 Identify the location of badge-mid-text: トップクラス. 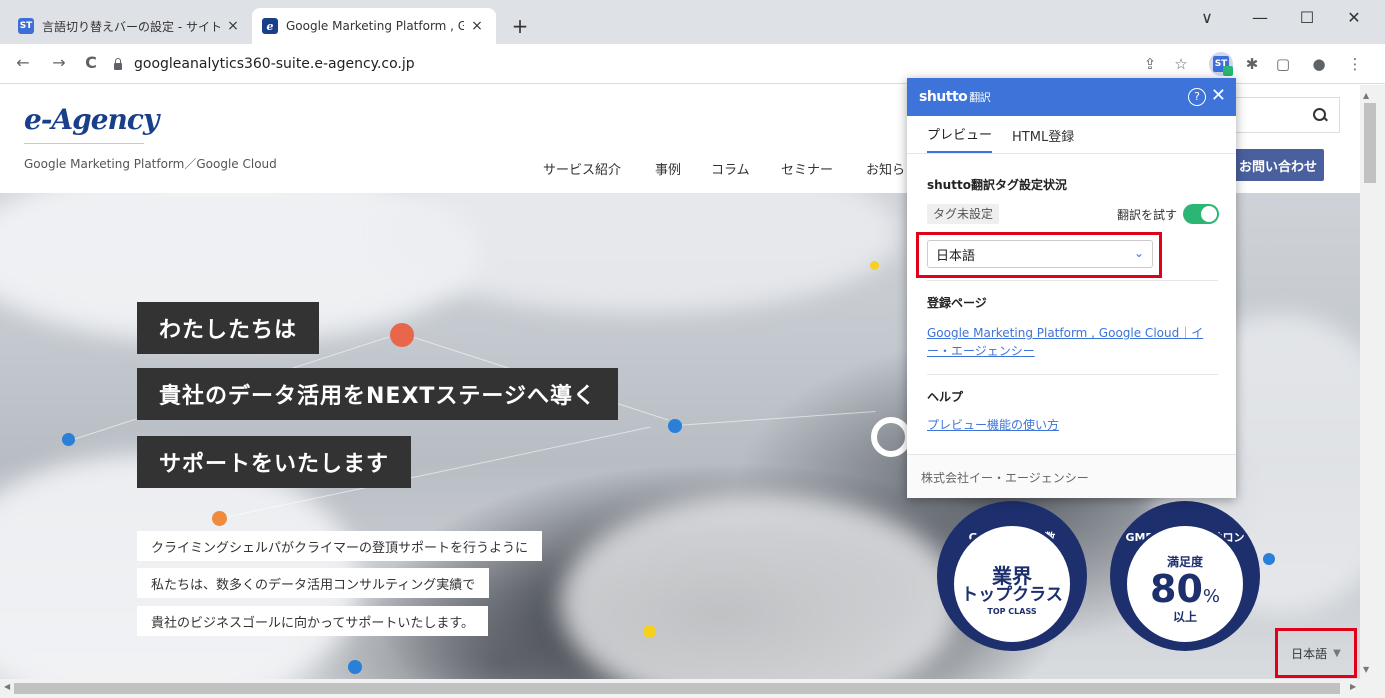
(1012, 595).